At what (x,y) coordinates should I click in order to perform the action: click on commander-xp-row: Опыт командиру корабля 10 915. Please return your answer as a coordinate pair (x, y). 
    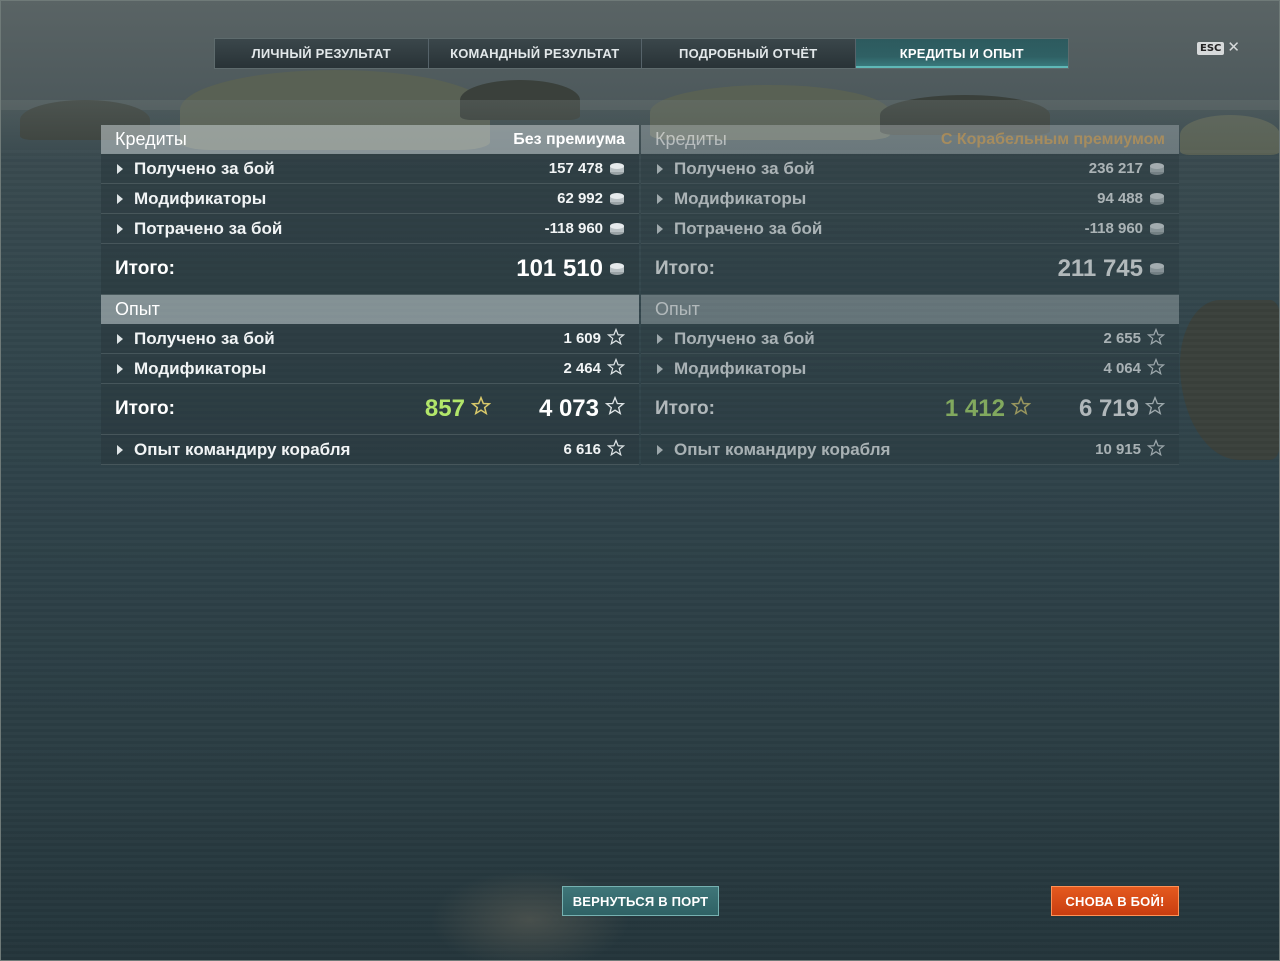
    Looking at the image, I should click on (910, 450).